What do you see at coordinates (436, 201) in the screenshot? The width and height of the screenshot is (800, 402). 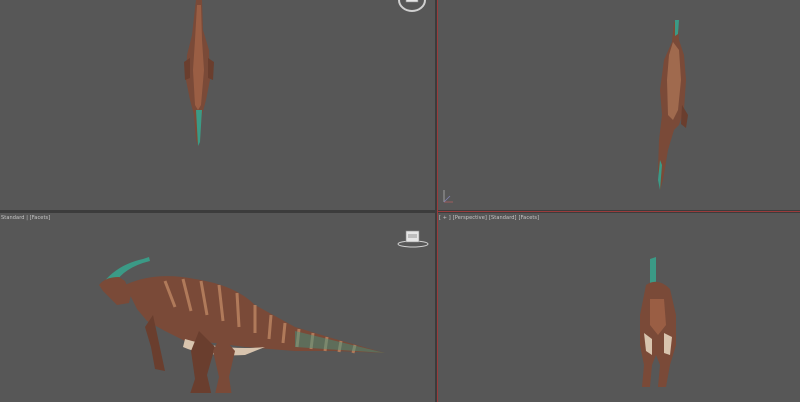 I see `viewport-divider-vertical` at bounding box center [436, 201].